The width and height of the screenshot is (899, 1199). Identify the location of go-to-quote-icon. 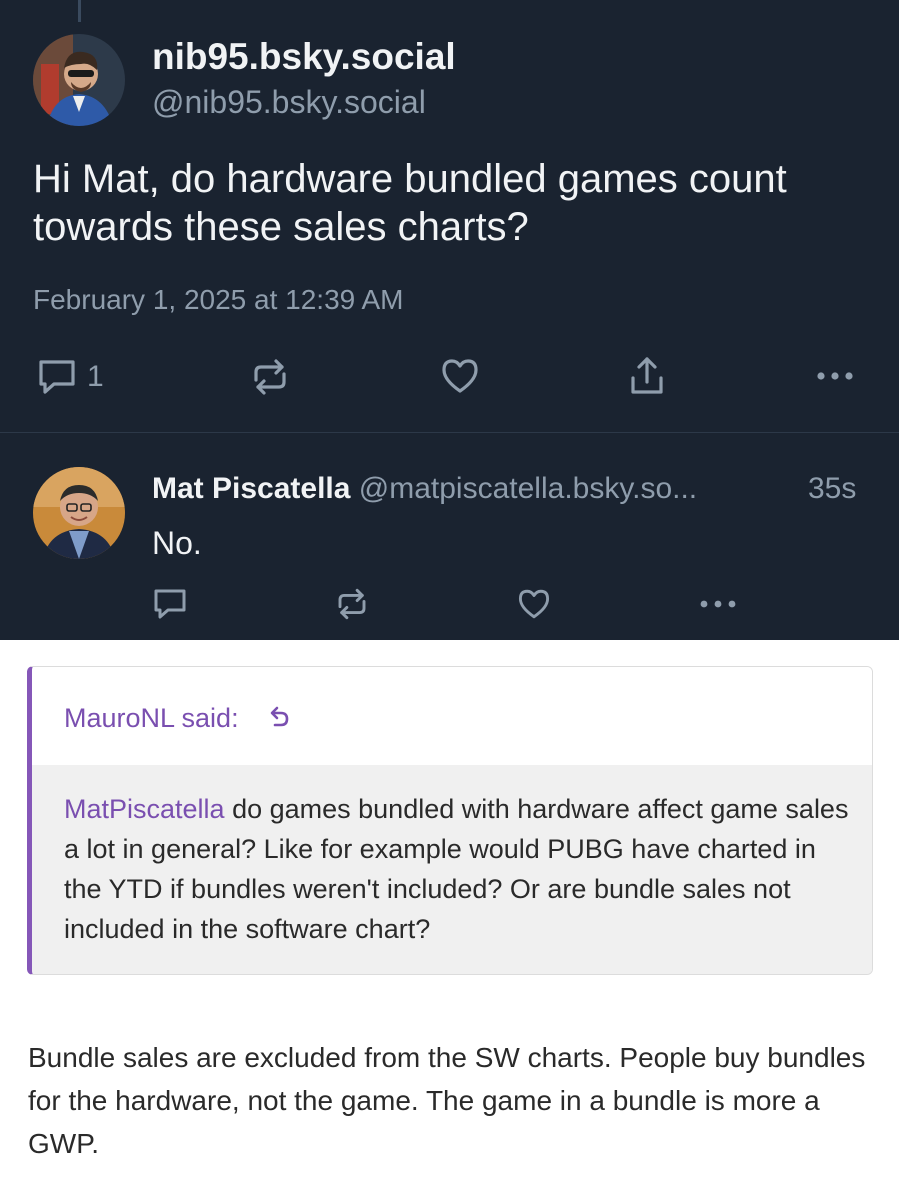
(279, 717).